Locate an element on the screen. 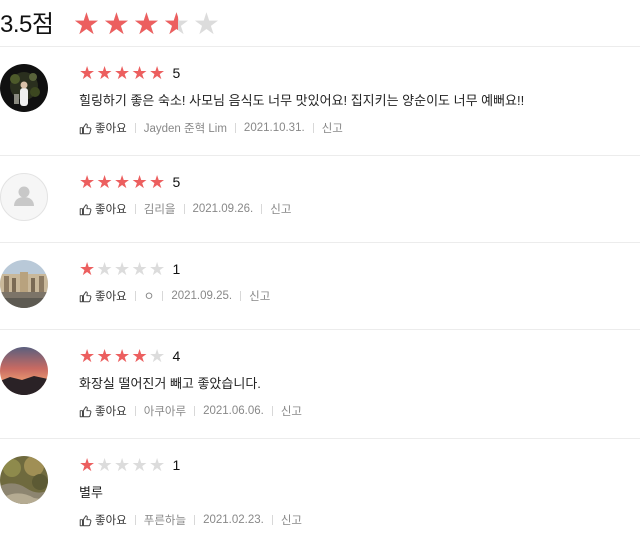  review-author: 김리을 is located at coordinates (159, 210).